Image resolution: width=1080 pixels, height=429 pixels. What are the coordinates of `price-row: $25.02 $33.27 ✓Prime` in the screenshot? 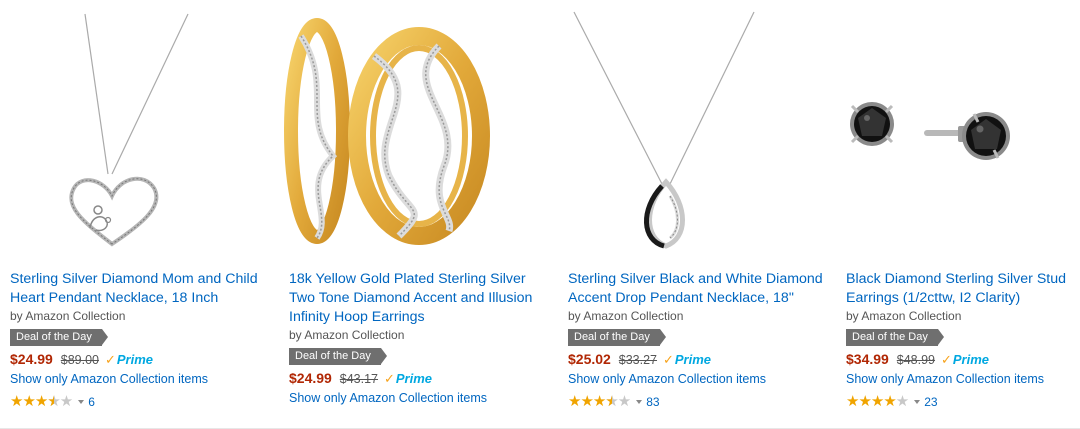 It's located at (701, 359).